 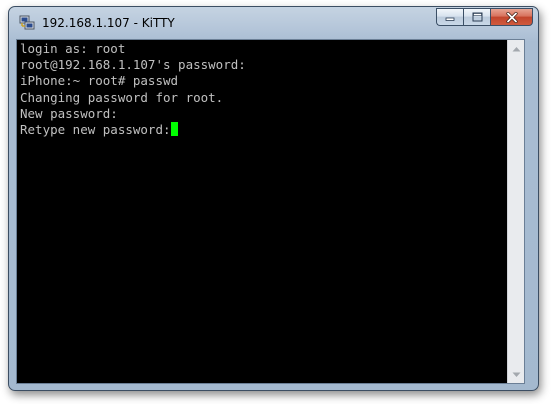 I want to click on terminal-line: Retype new password:, so click(x=95, y=129).